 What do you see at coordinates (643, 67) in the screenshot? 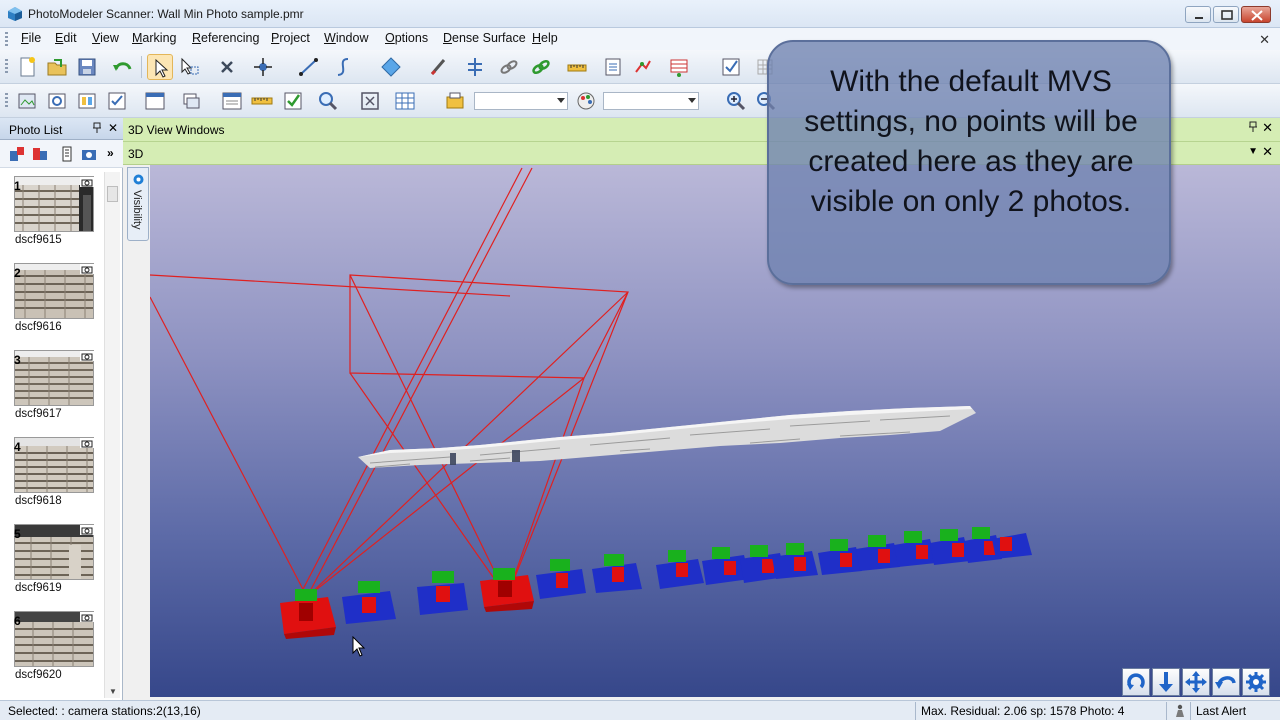
I see `idealize-icon` at bounding box center [643, 67].